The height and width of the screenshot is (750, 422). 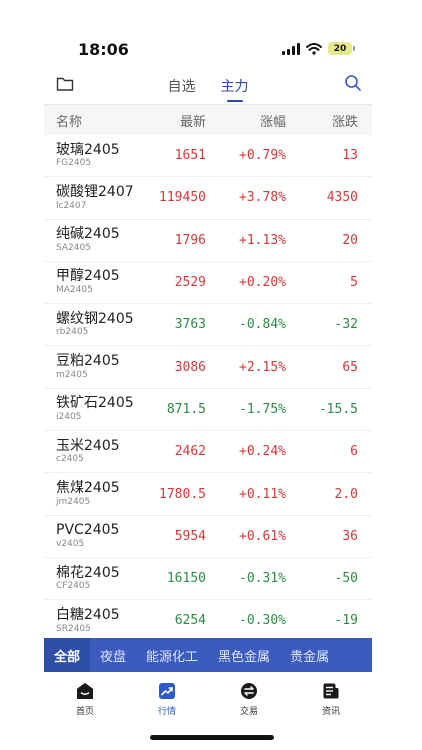 I want to click on bottom-tab-trade: 交易, so click(x=249, y=699).